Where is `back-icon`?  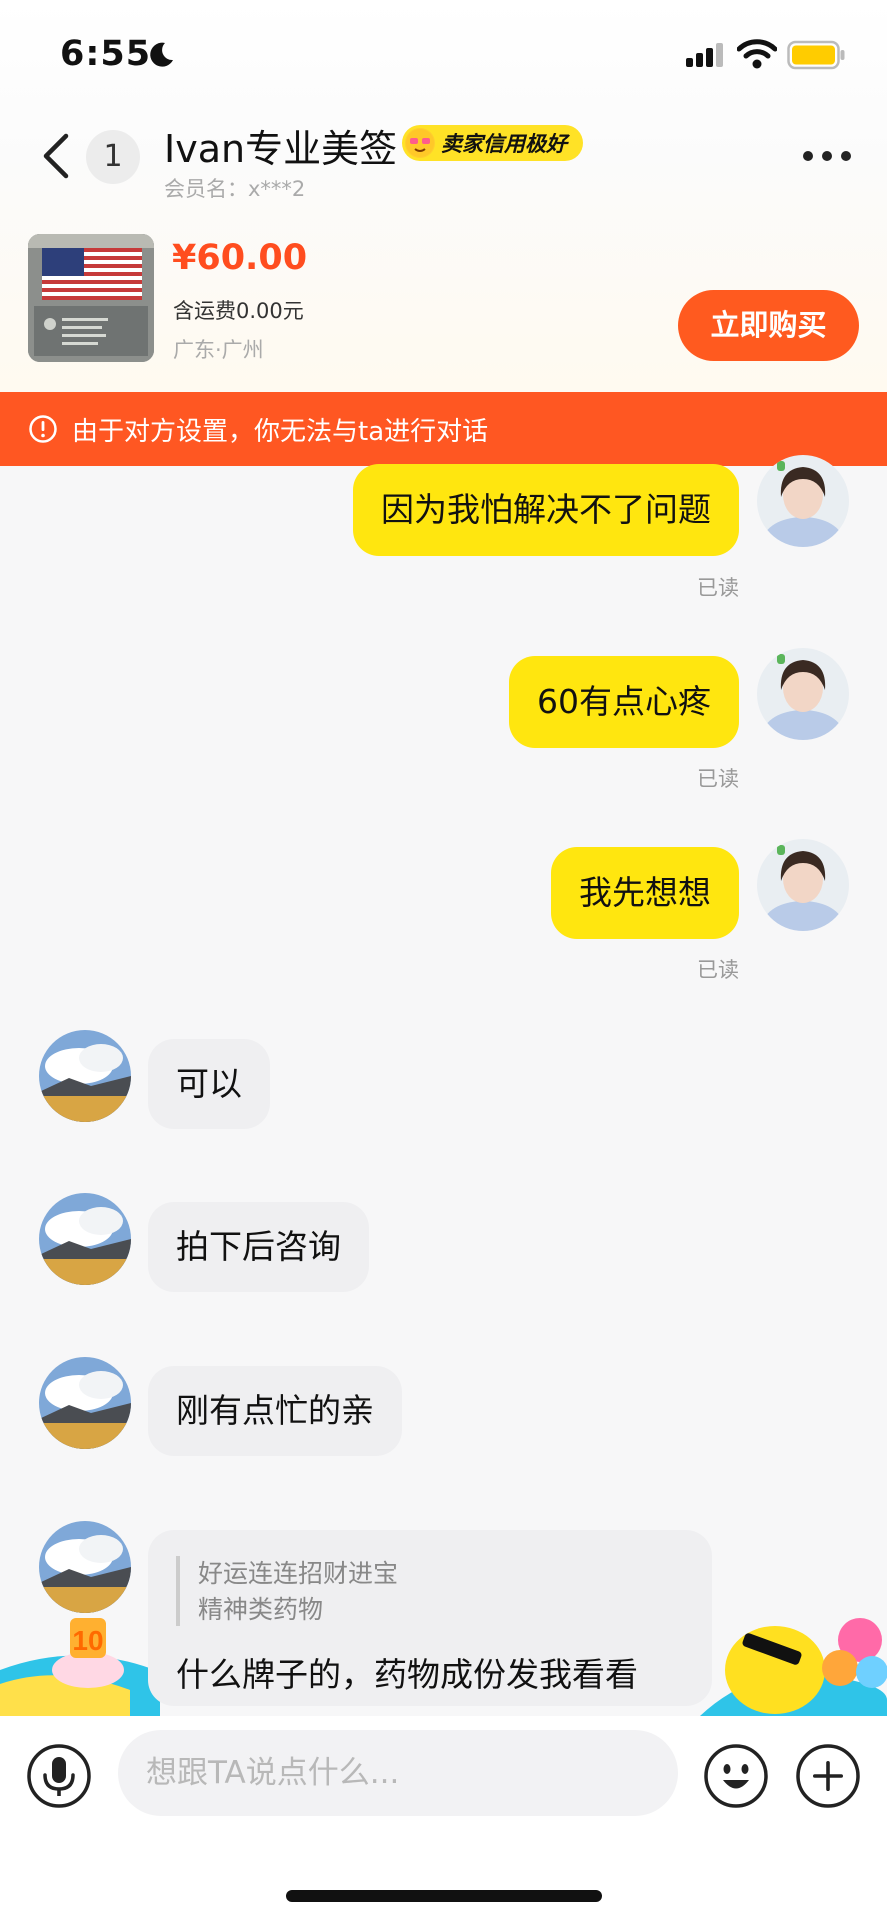
back-icon is located at coordinates (56, 156).